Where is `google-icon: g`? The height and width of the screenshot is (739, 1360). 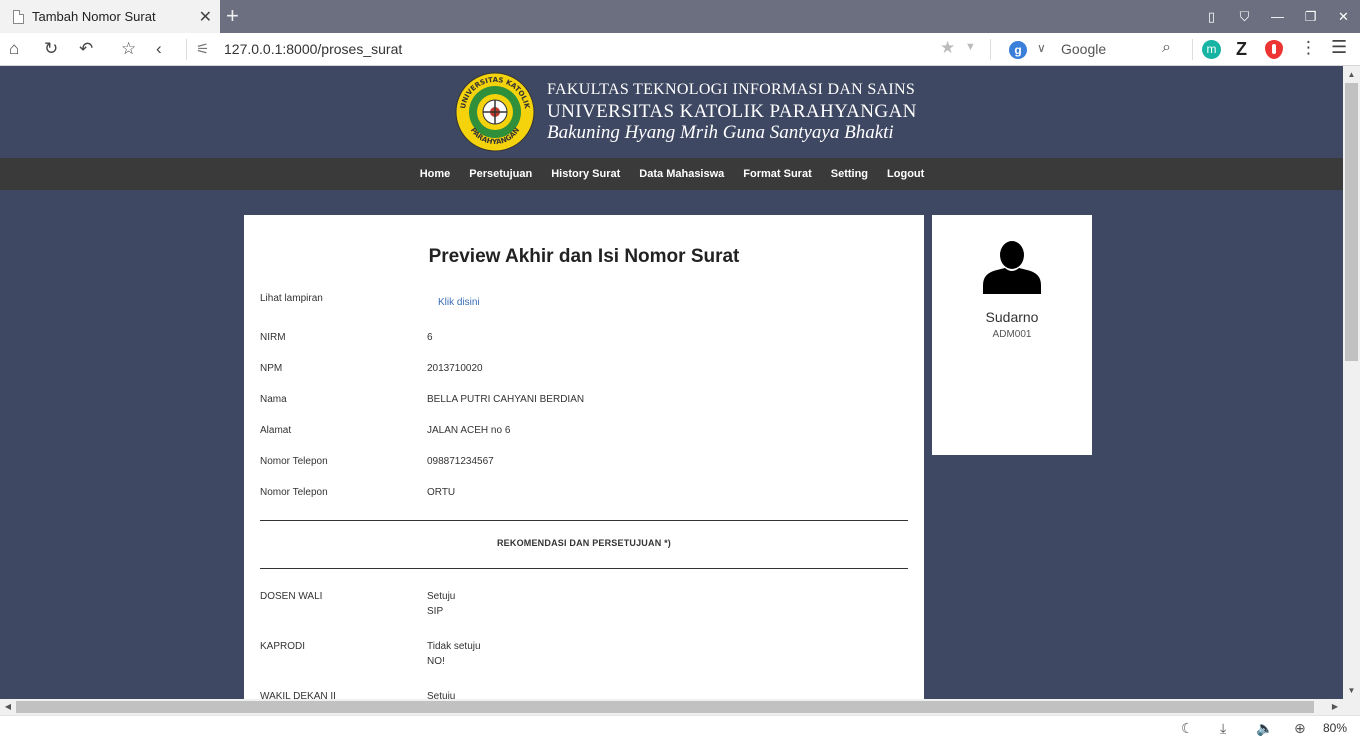
google-icon: g is located at coordinates (1018, 50).